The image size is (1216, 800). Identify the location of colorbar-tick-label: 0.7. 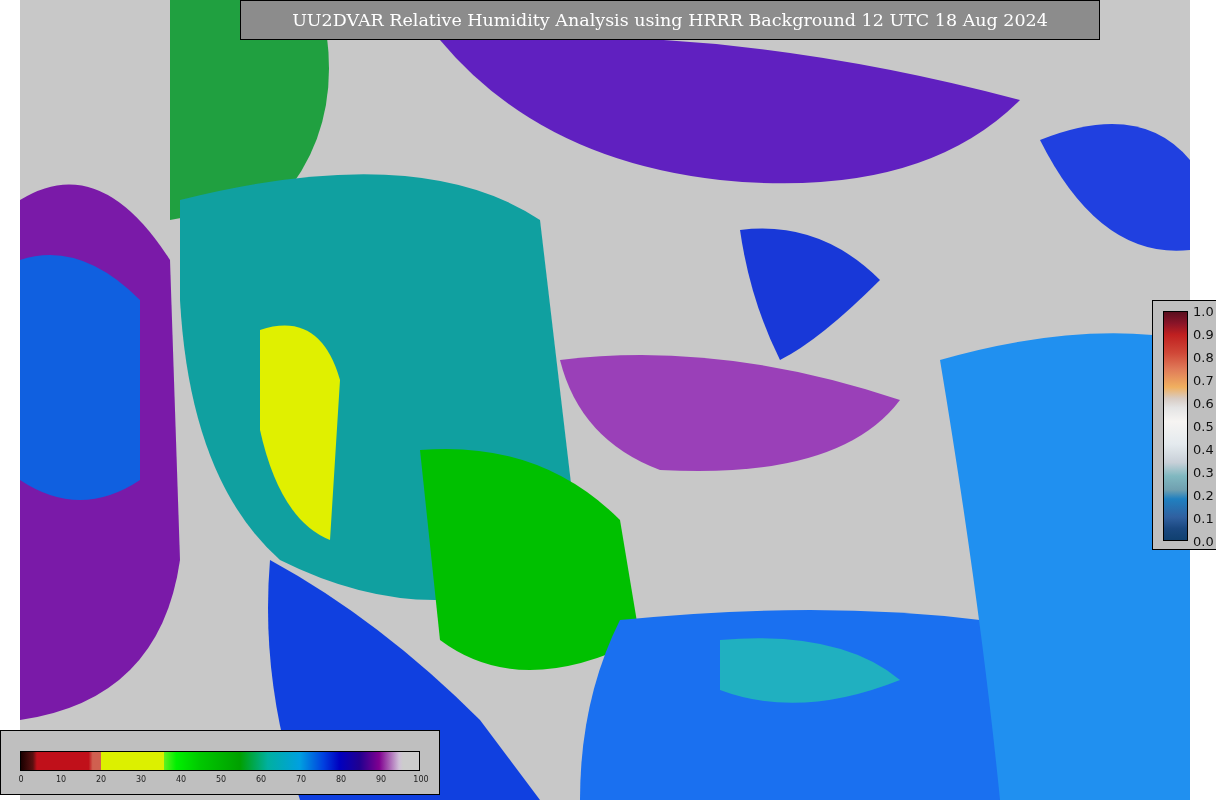
(1203, 380).